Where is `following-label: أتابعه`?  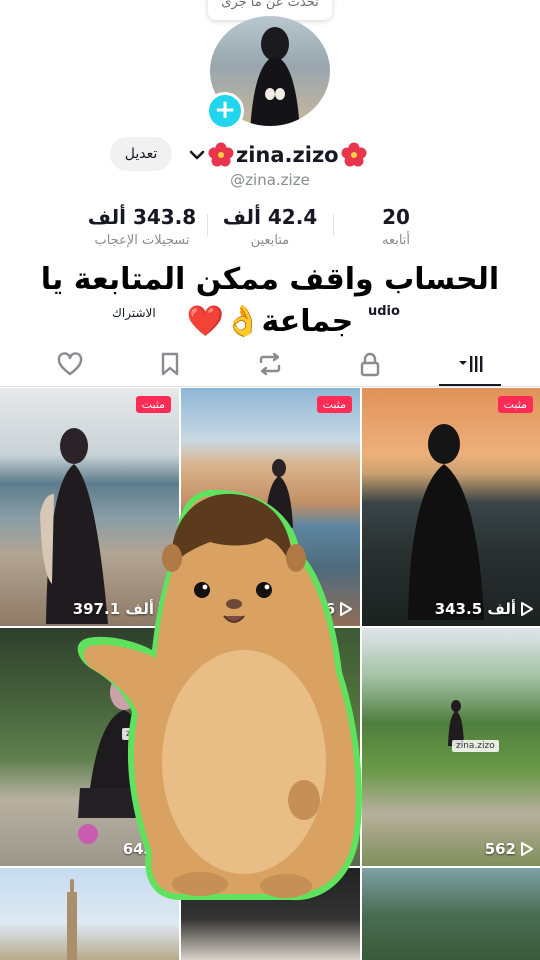 following-label: أتابعه is located at coordinates (396, 240).